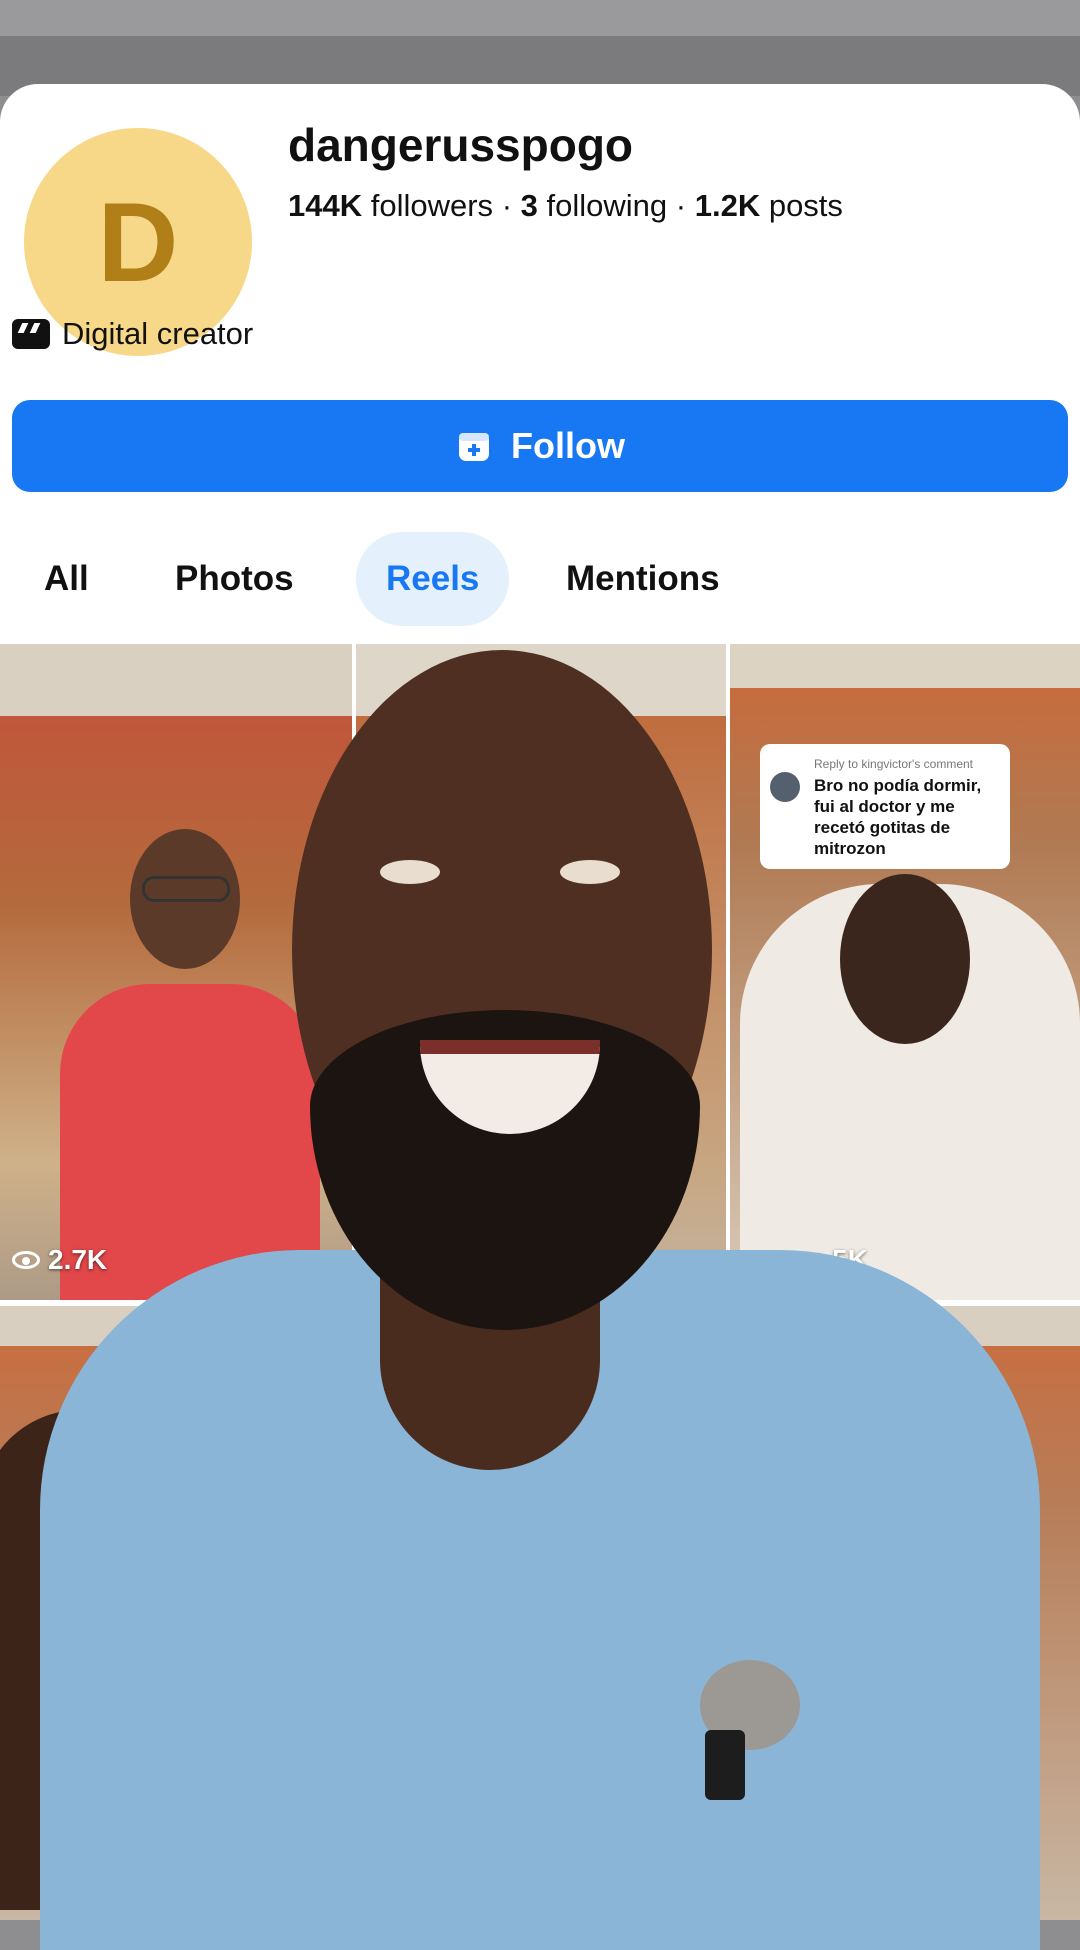  I want to click on comment-reply-label: Reply to kingvictor's comment, so click(894, 764).